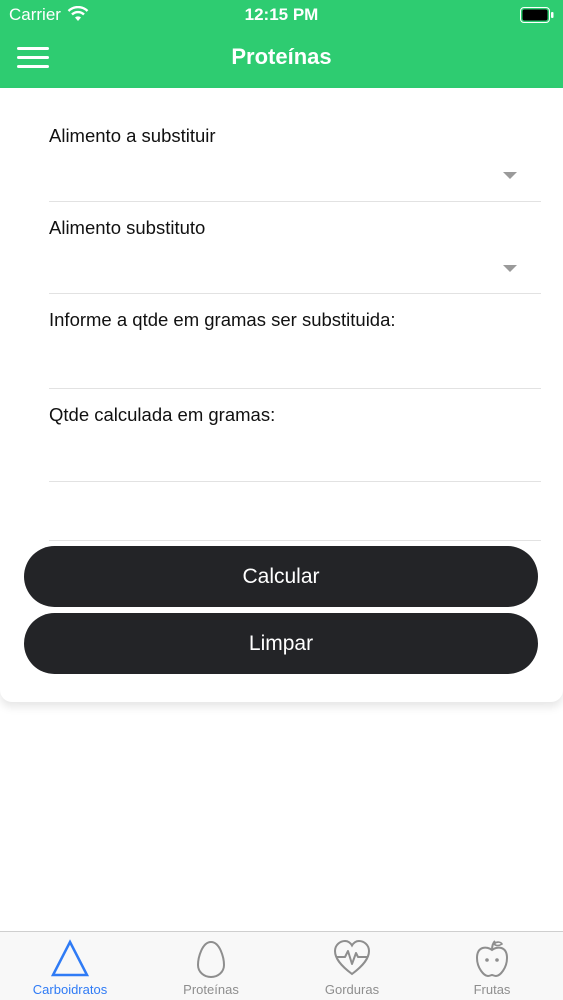 The image size is (563, 1000). Describe the element at coordinates (352, 957) in the screenshot. I see `heart-pulse-icon` at that location.